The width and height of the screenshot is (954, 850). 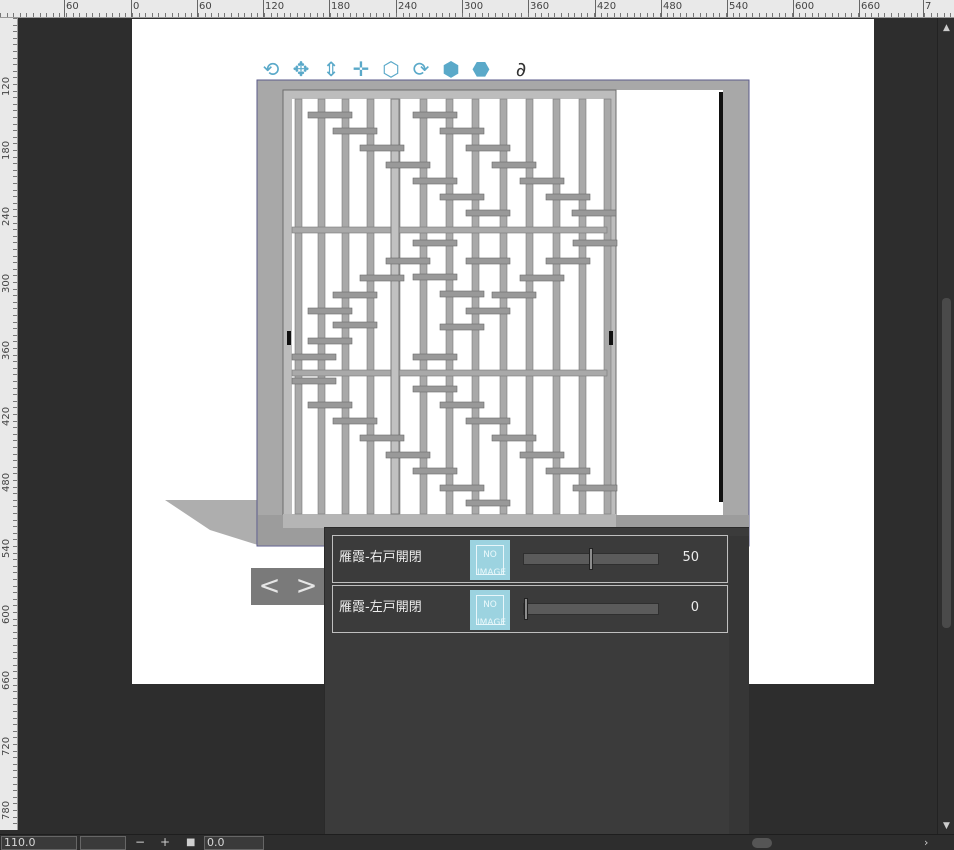 I want to click on scrollbar-thumb, so click(x=946, y=463).